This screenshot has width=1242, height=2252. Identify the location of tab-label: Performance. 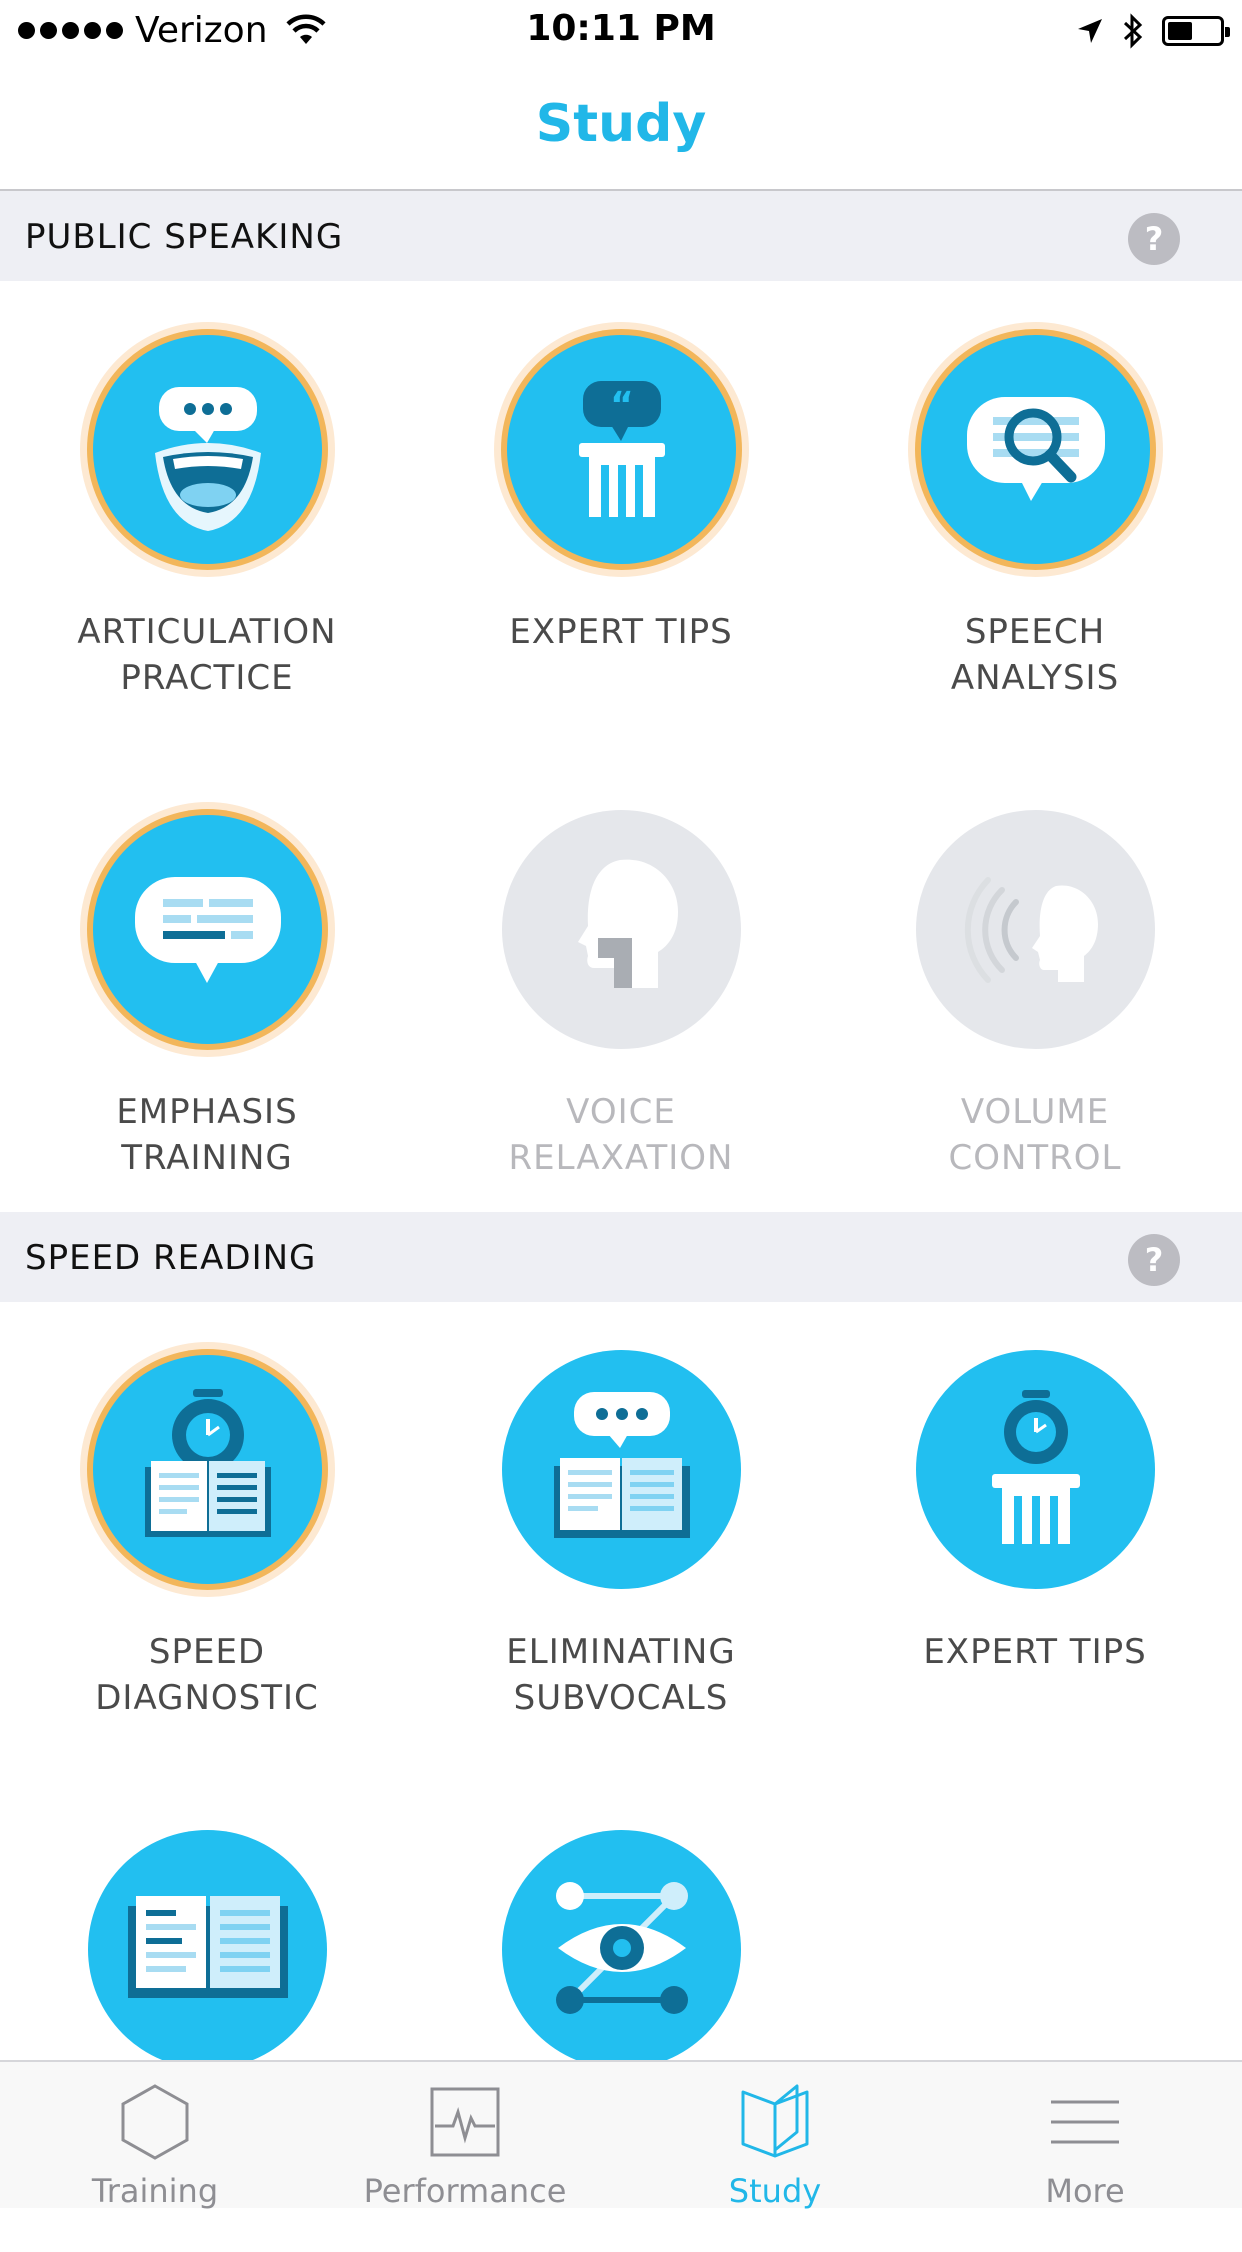
(465, 2191).